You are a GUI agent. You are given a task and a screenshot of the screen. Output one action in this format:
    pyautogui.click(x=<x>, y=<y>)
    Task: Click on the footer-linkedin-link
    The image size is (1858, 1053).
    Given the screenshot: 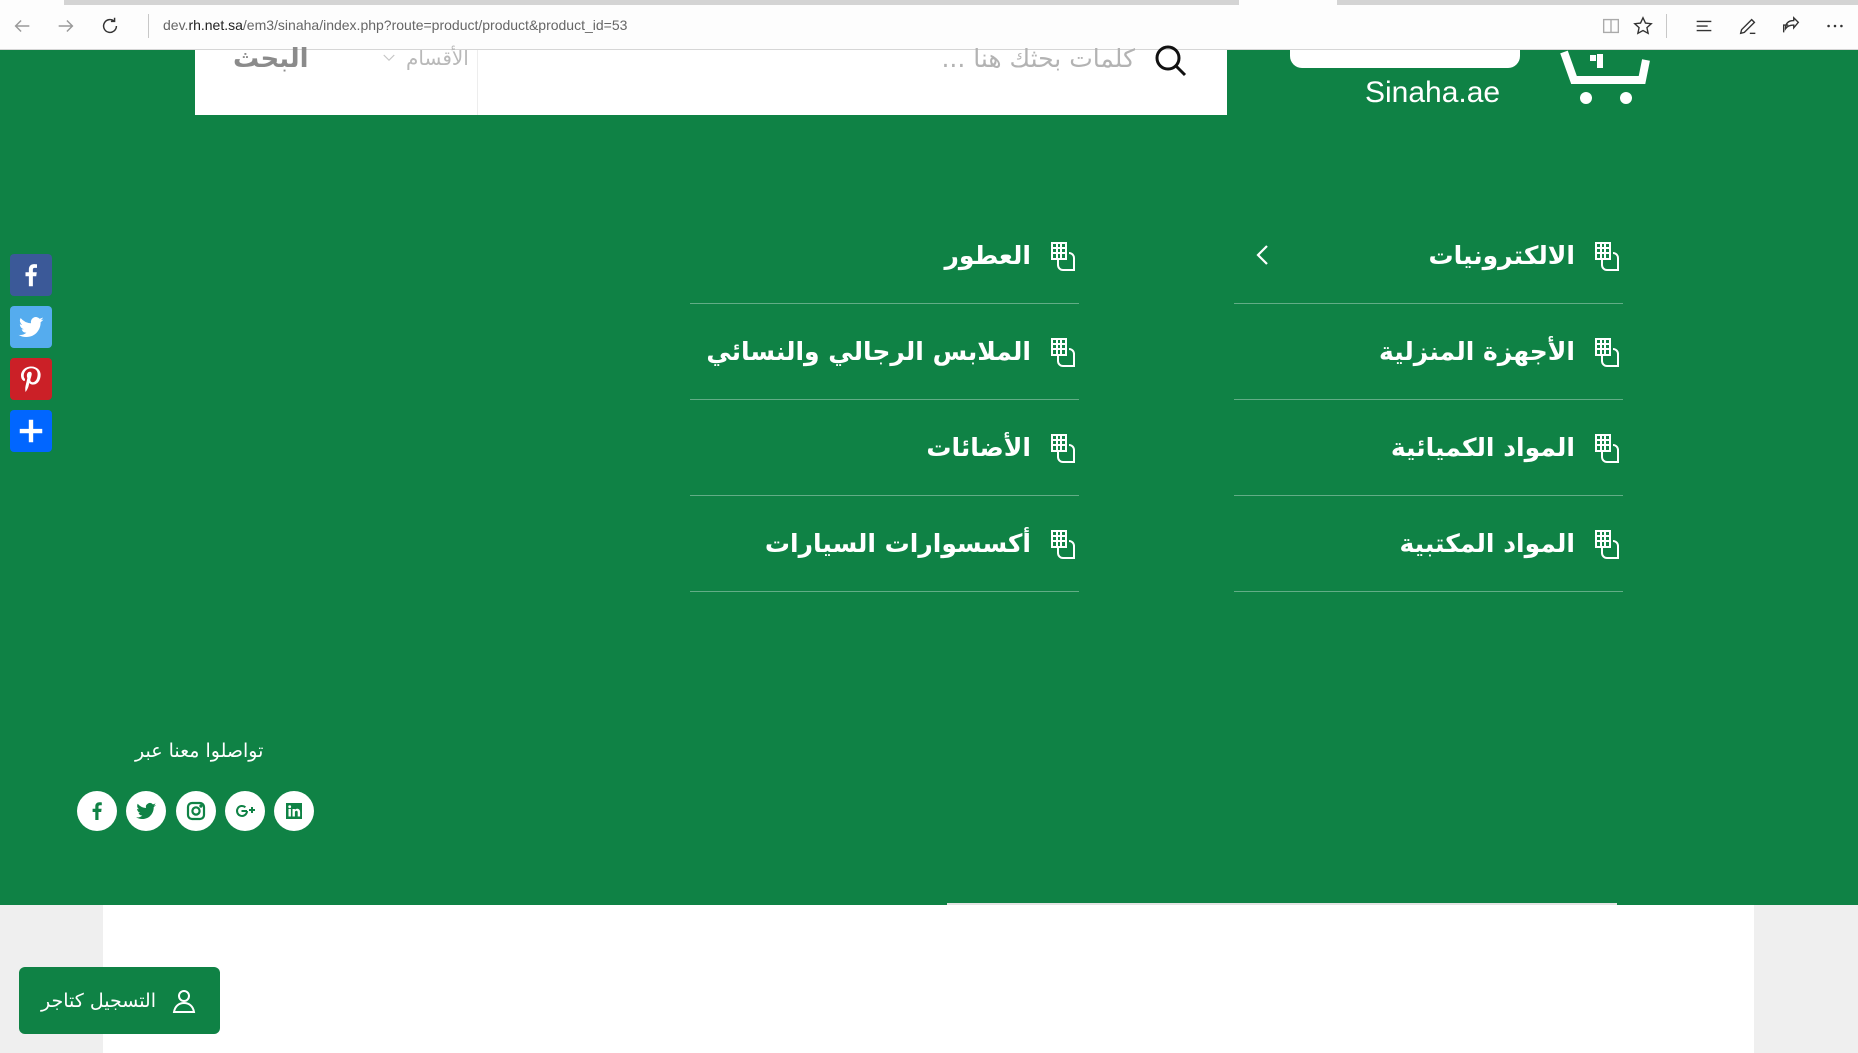 What is the action you would take?
    pyautogui.click(x=294, y=811)
    